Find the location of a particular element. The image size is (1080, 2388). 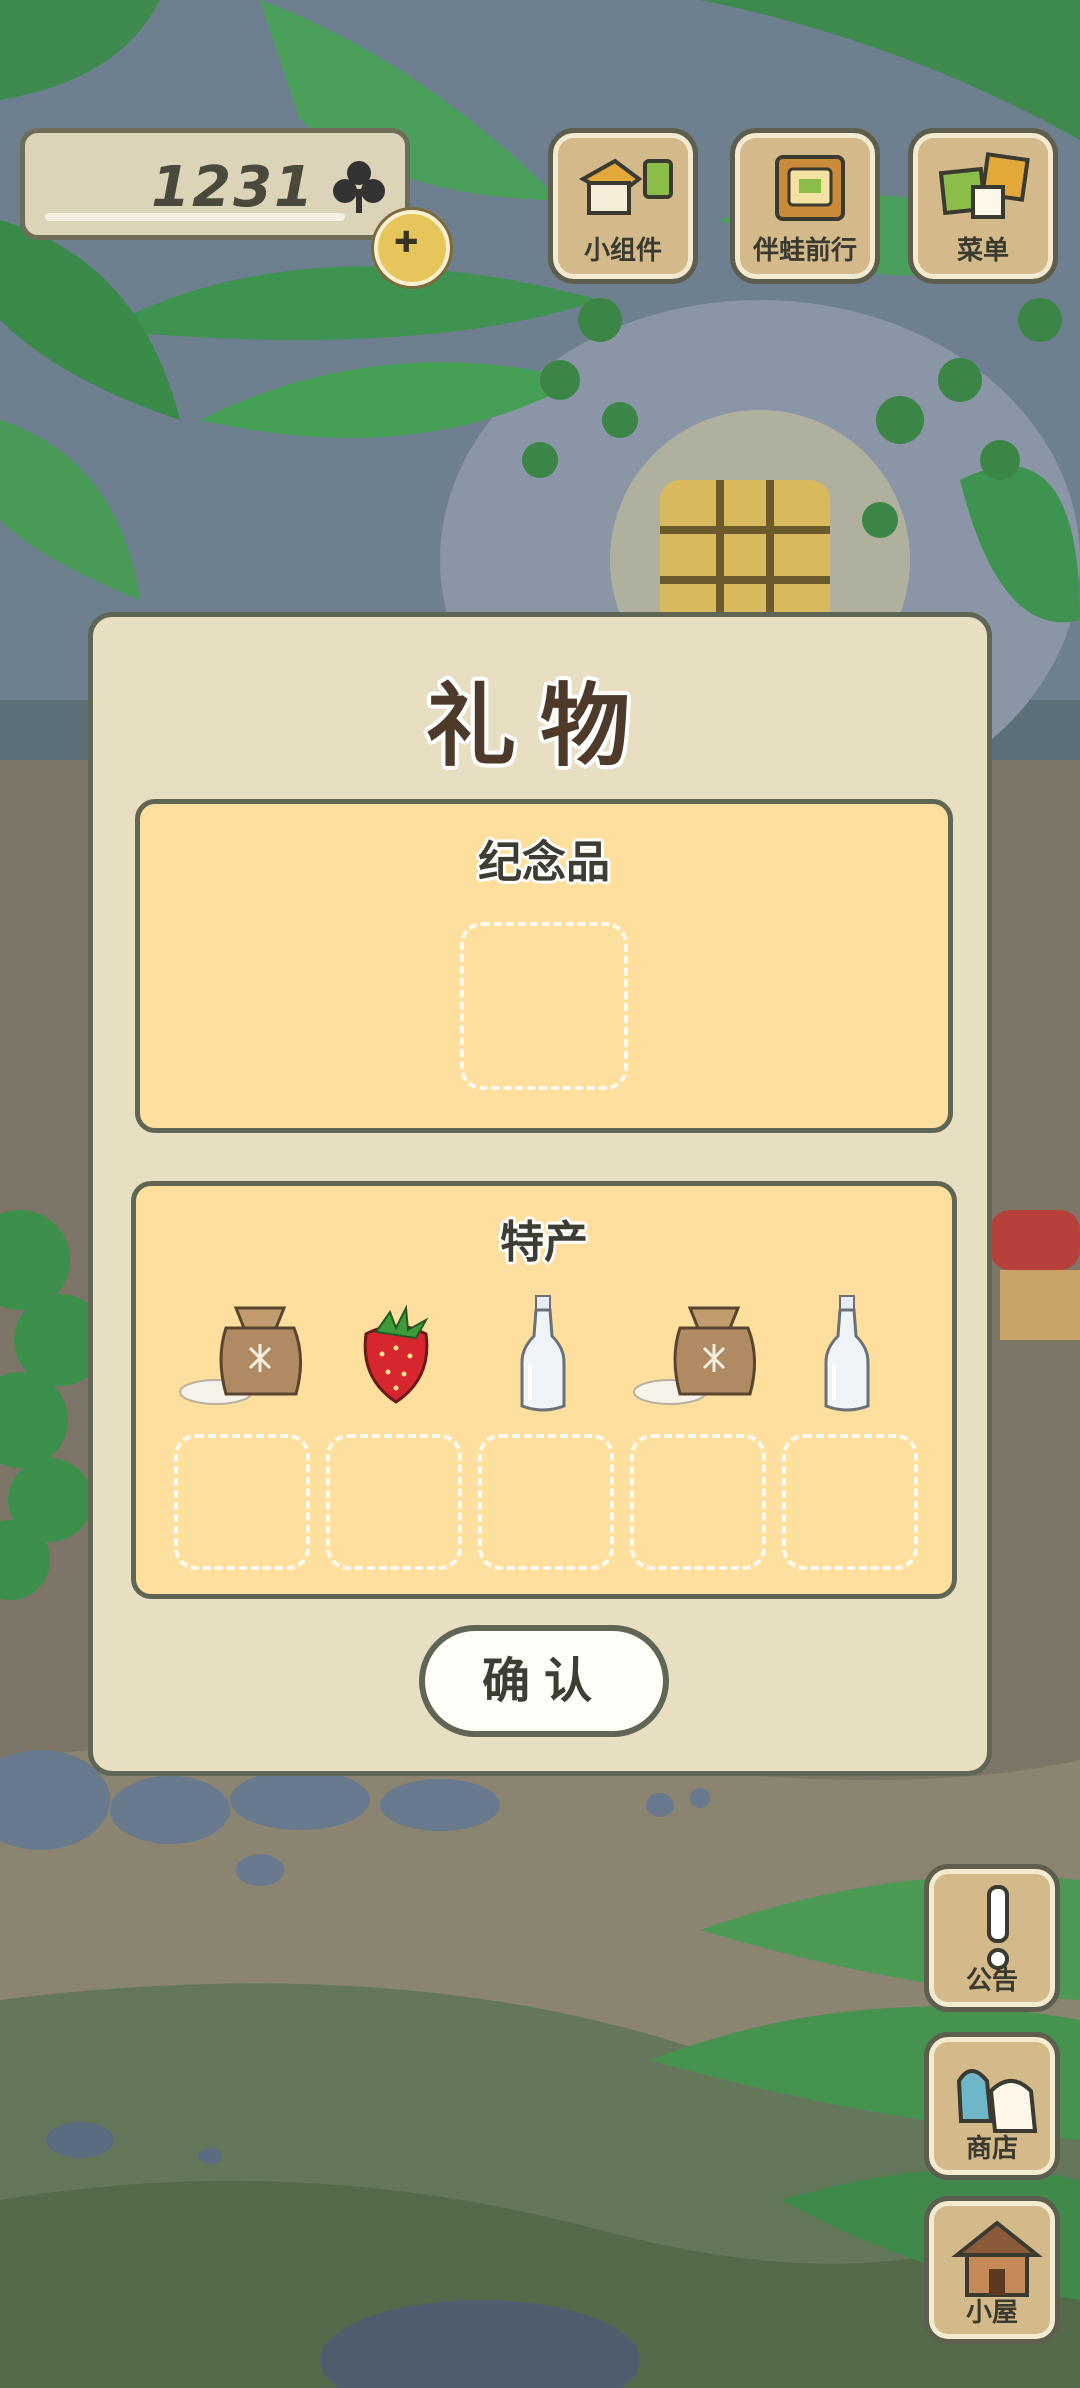

clover-counter: 1231 is located at coordinates (215, 184).